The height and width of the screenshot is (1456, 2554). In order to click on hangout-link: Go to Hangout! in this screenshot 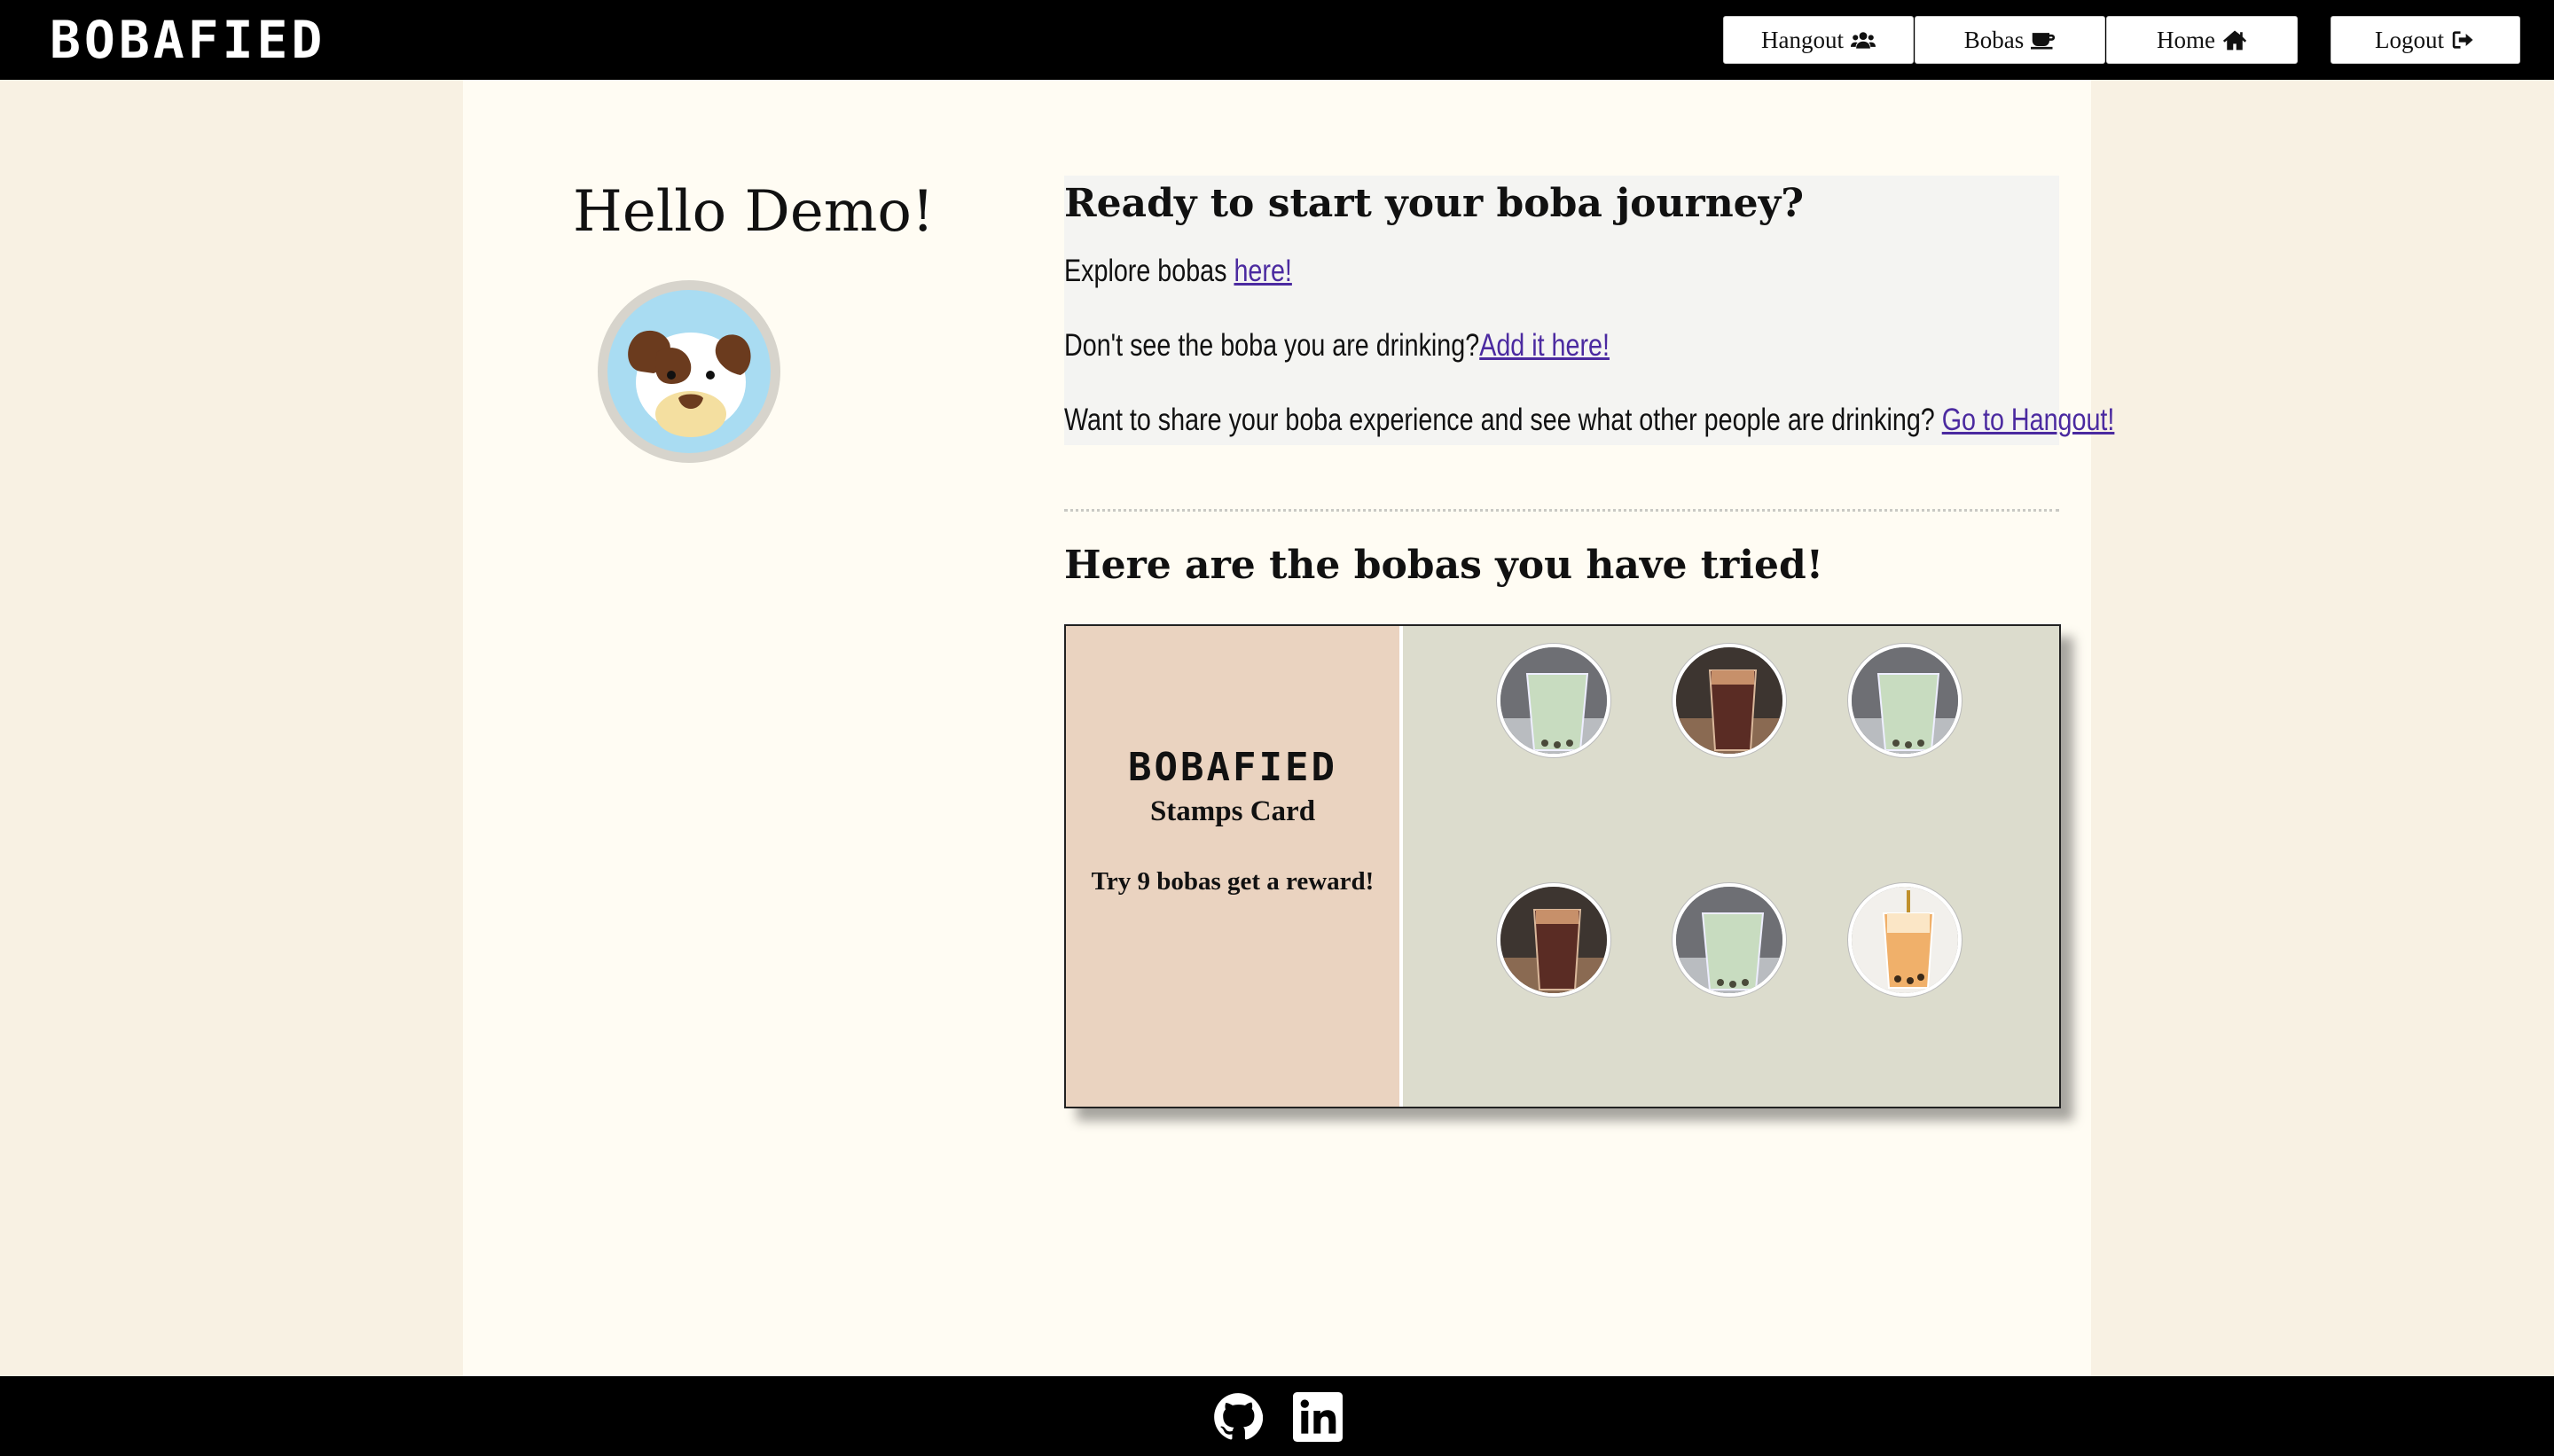, I will do `click(2028, 420)`.